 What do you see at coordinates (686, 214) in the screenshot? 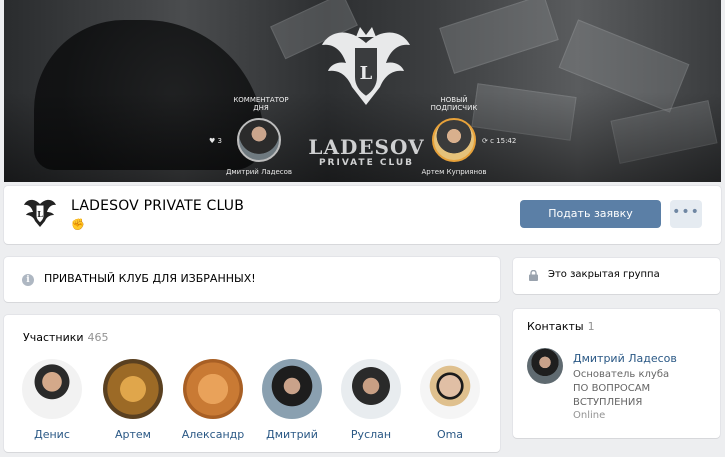
I see `more-actions-button: •••` at bounding box center [686, 214].